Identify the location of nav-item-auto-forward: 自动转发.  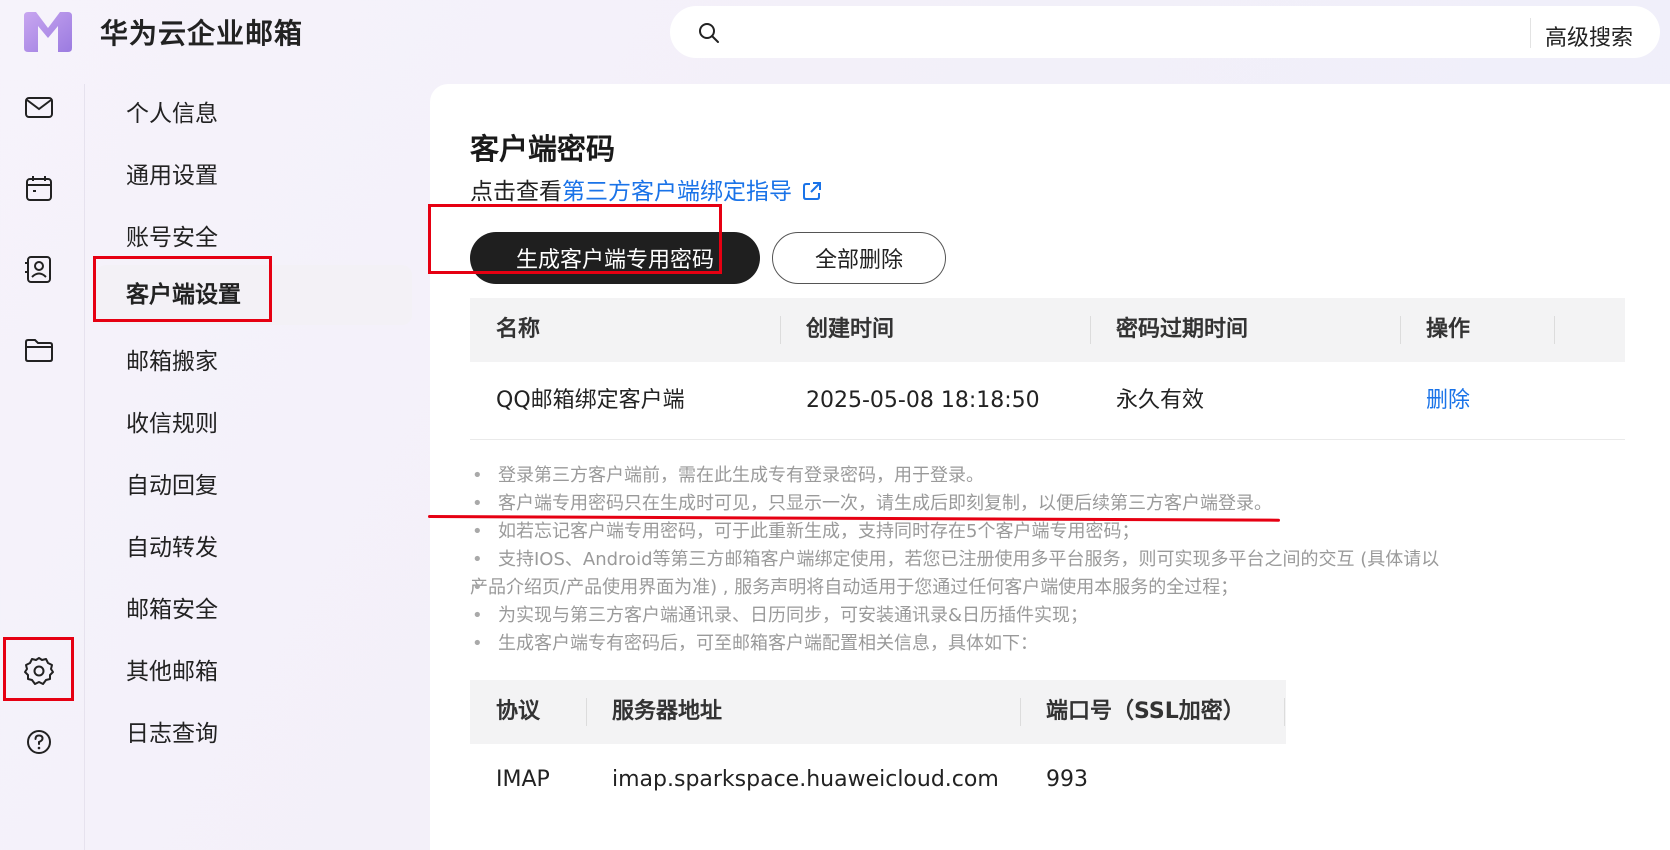
(254, 548).